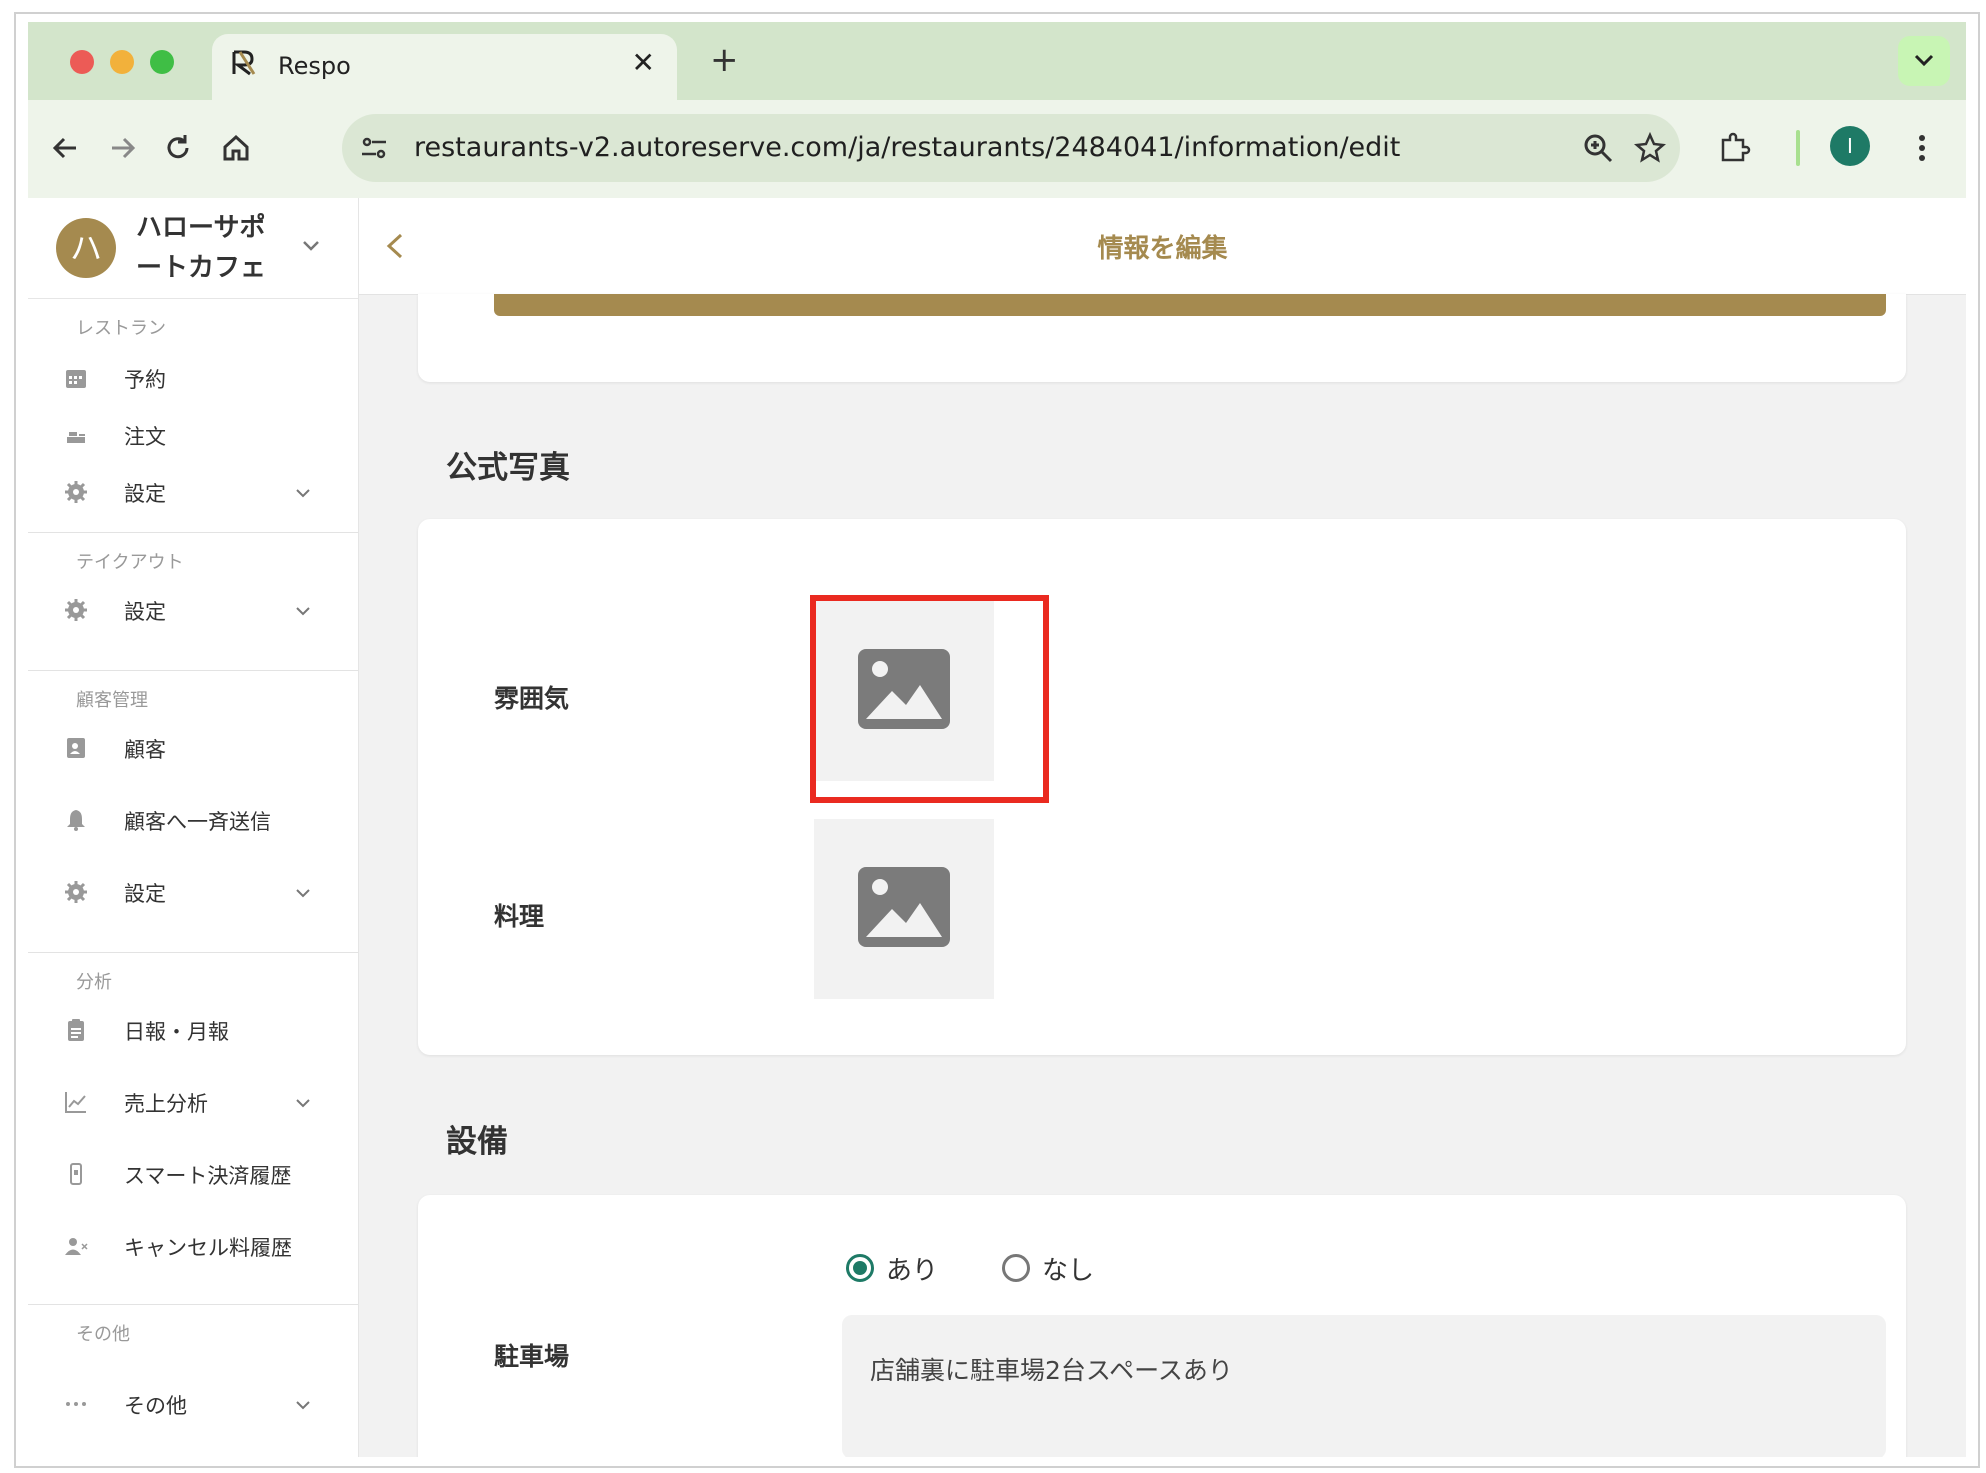  I want to click on smartphone-icon, so click(76, 1174).